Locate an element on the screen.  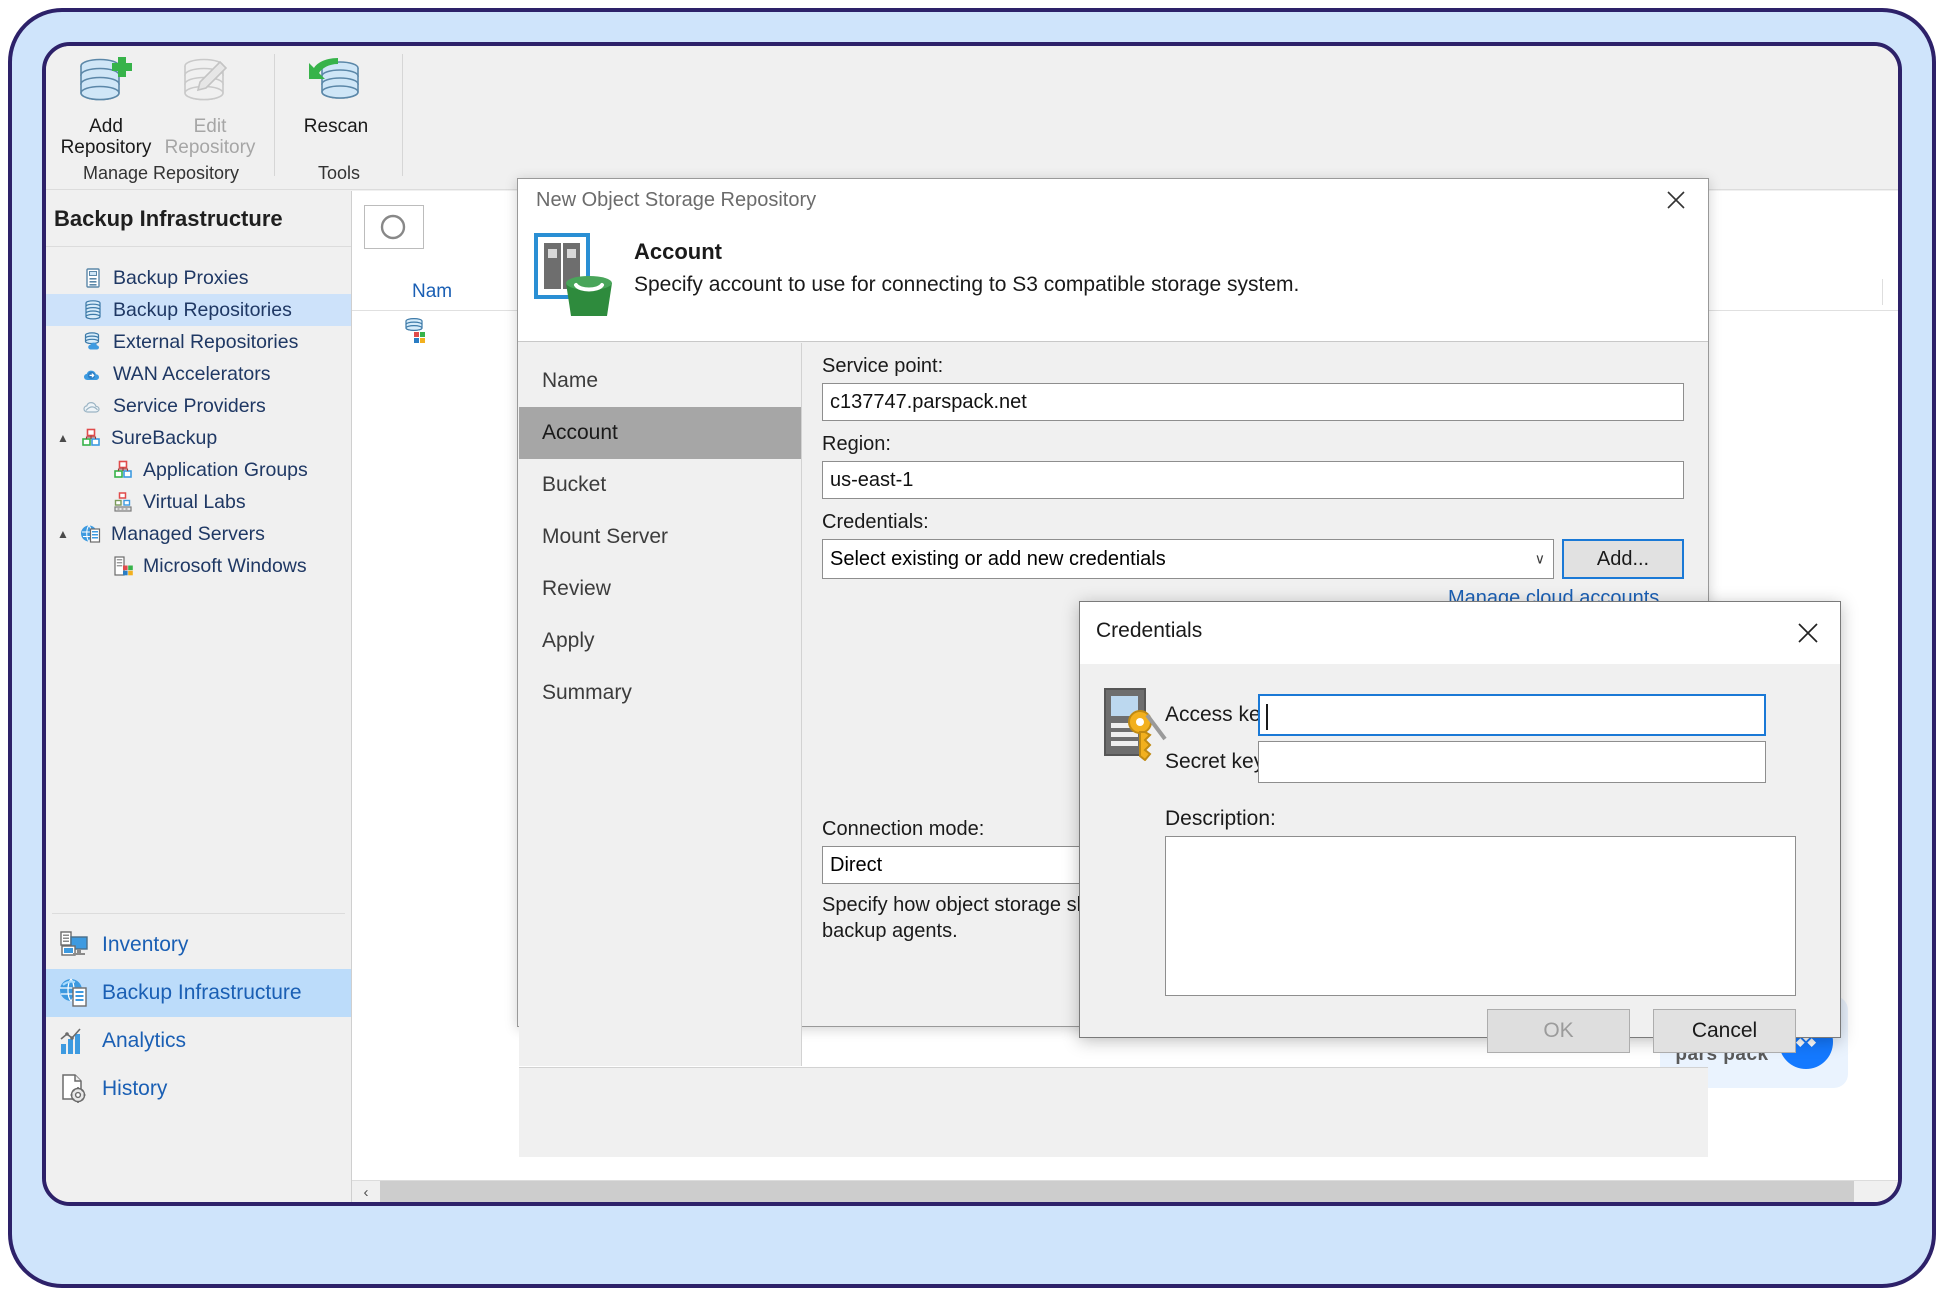
wizard-step-bucket: Bucket is located at coordinates (660, 485).